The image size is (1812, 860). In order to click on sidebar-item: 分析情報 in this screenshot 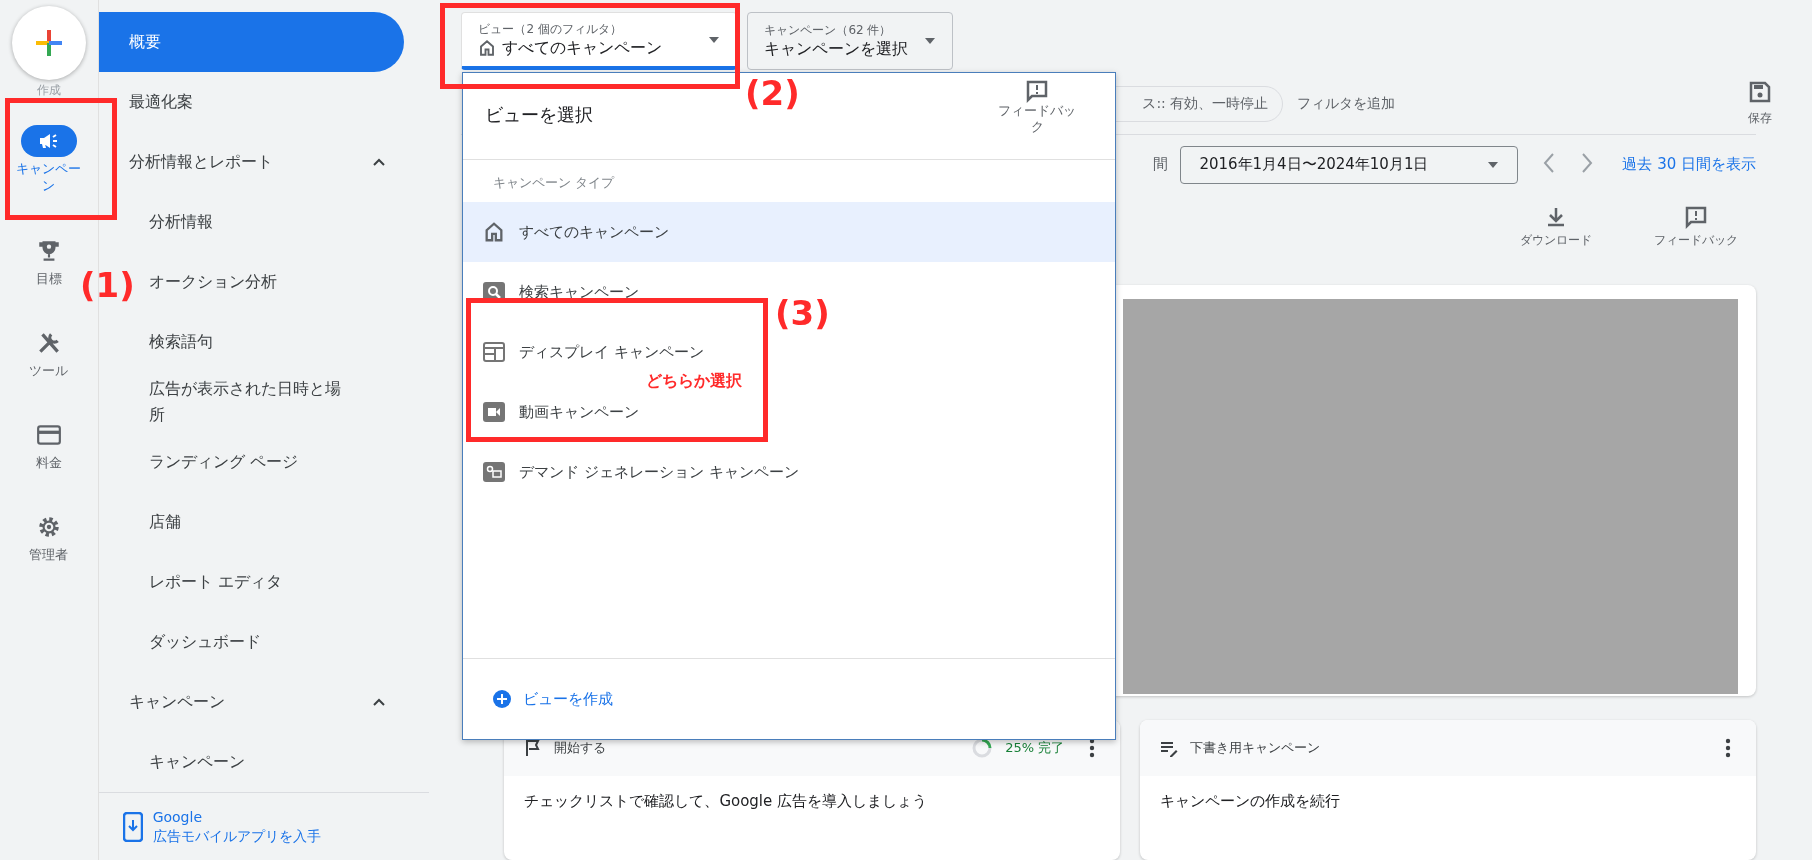, I will do `click(248, 222)`.